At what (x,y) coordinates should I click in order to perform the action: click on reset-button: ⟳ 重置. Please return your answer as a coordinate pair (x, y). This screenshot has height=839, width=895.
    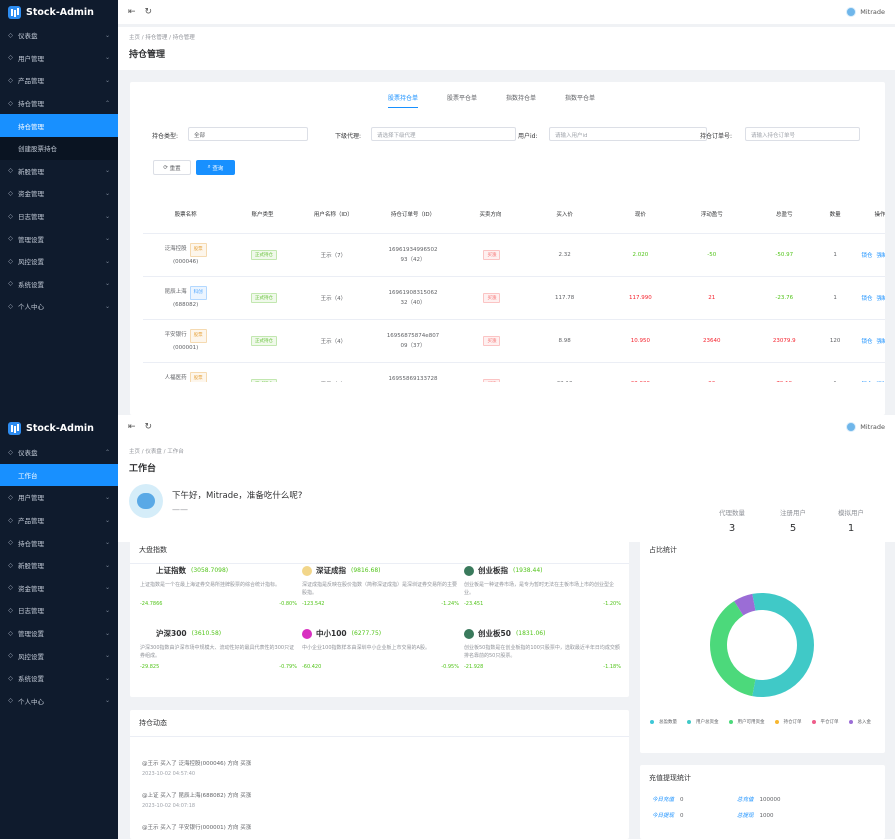
    Looking at the image, I should click on (172, 167).